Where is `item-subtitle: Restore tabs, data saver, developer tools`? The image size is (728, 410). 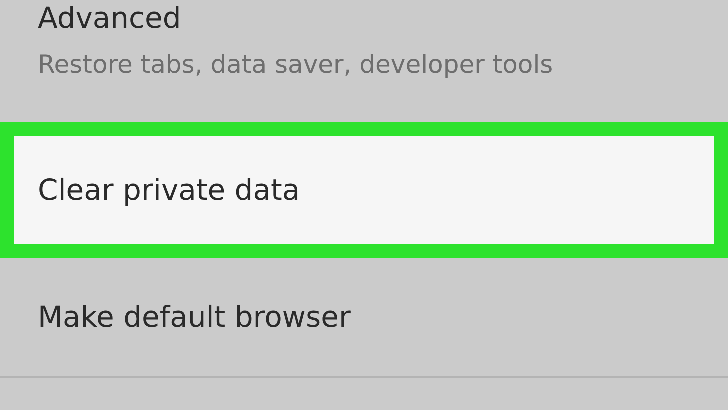
item-subtitle: Restore tabs, data saver, developer tools is located at coordinates (296, 65).